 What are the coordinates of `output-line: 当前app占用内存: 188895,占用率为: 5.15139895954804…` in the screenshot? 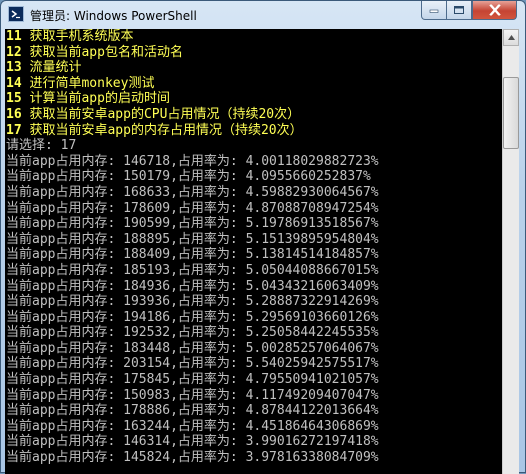 It's located at (192, 239).